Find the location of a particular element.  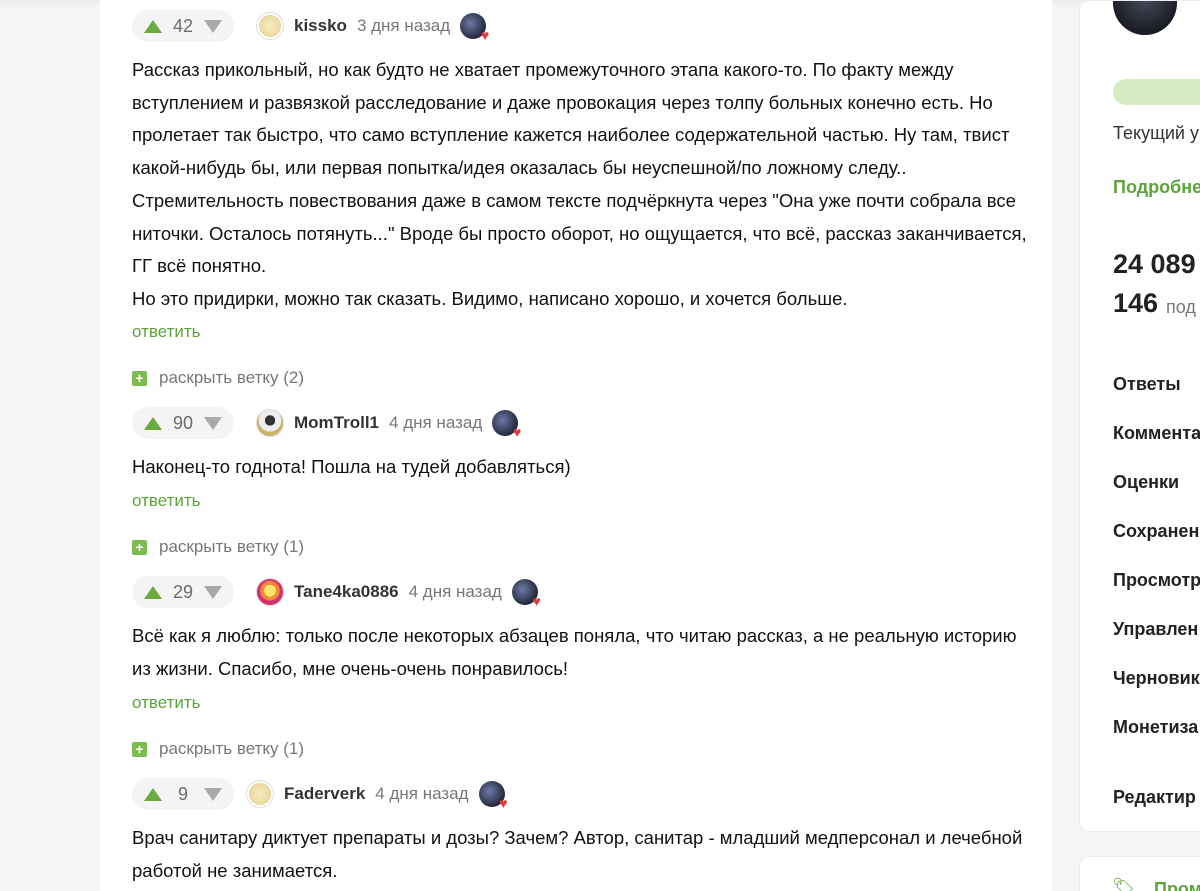

stat-rating-value: 24 089 is located at coordinates (1154, 264).